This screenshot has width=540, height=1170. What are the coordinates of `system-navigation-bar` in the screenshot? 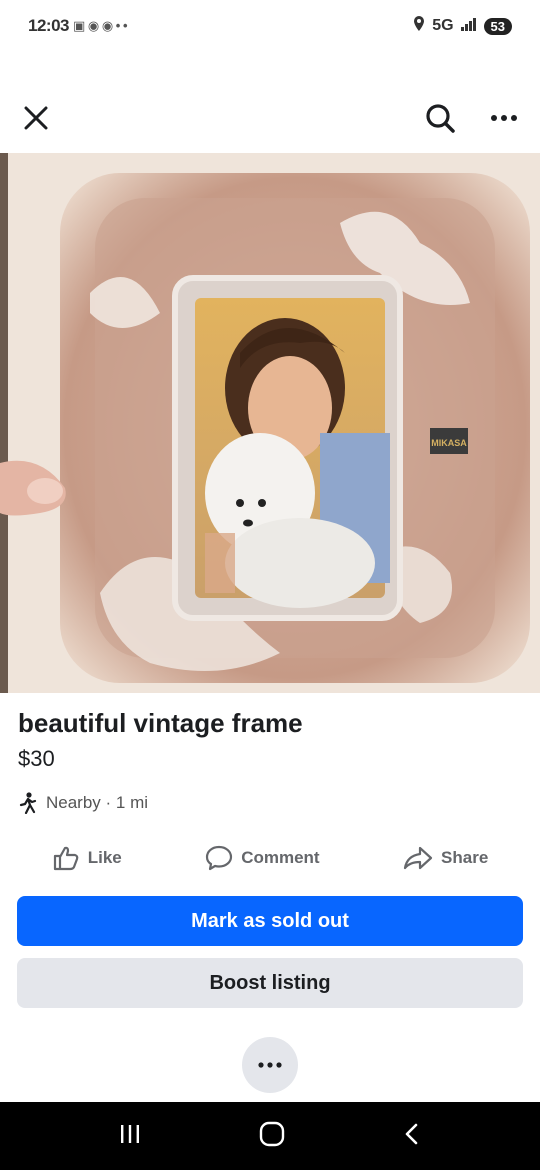 It's located at (270, 1136).